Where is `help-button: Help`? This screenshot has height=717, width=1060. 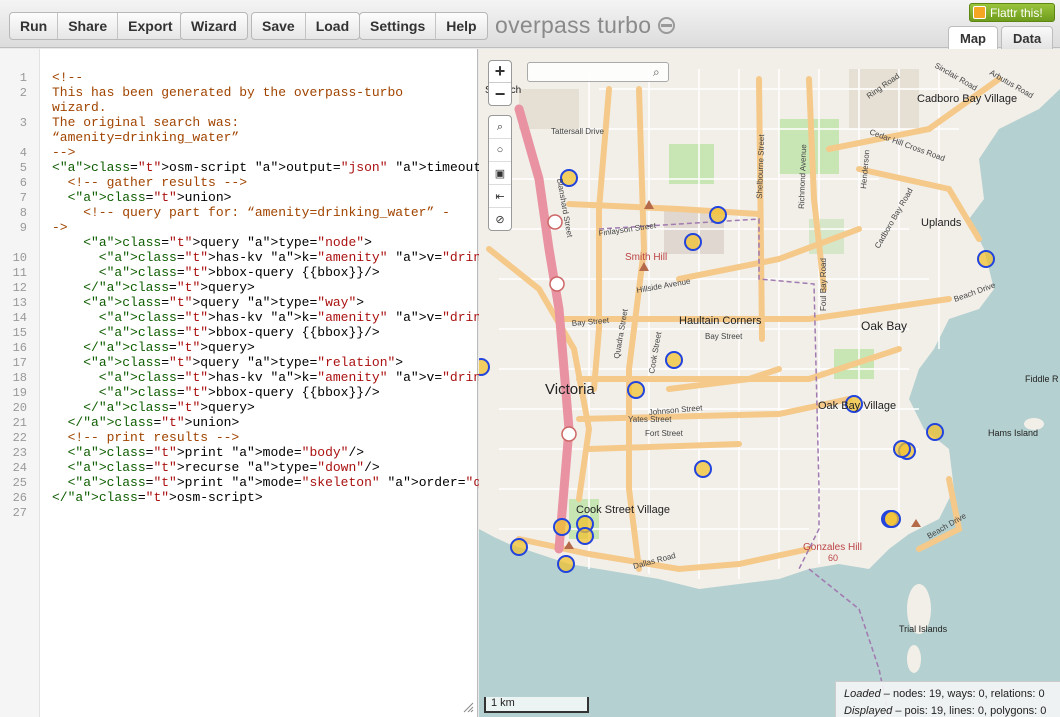
help-button: Help is located at coordinates (461, 26).